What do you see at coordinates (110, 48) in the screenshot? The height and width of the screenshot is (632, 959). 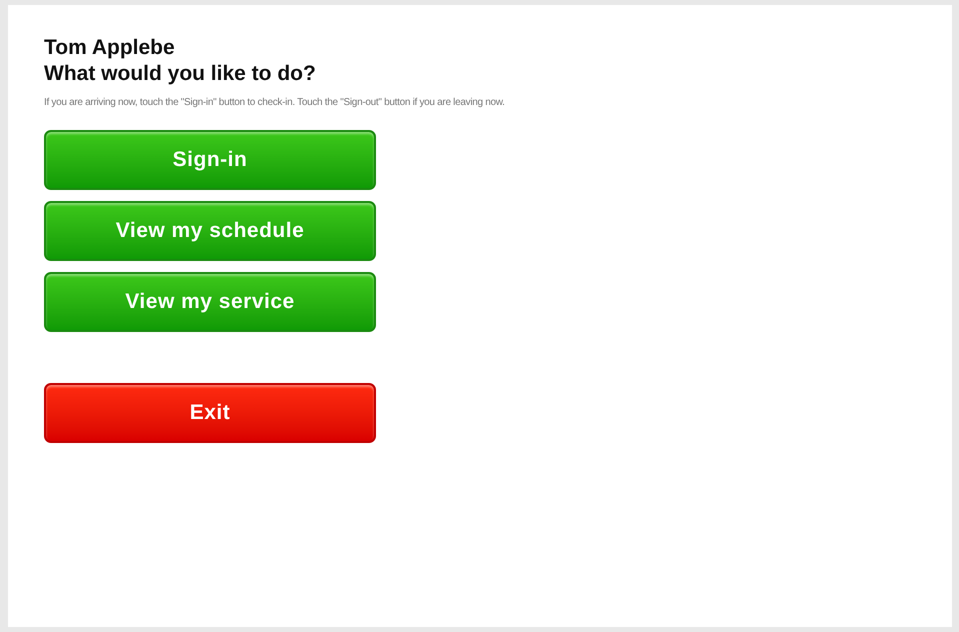 I see `user-name: Tom Applebe` at bounding box center [110, 48].